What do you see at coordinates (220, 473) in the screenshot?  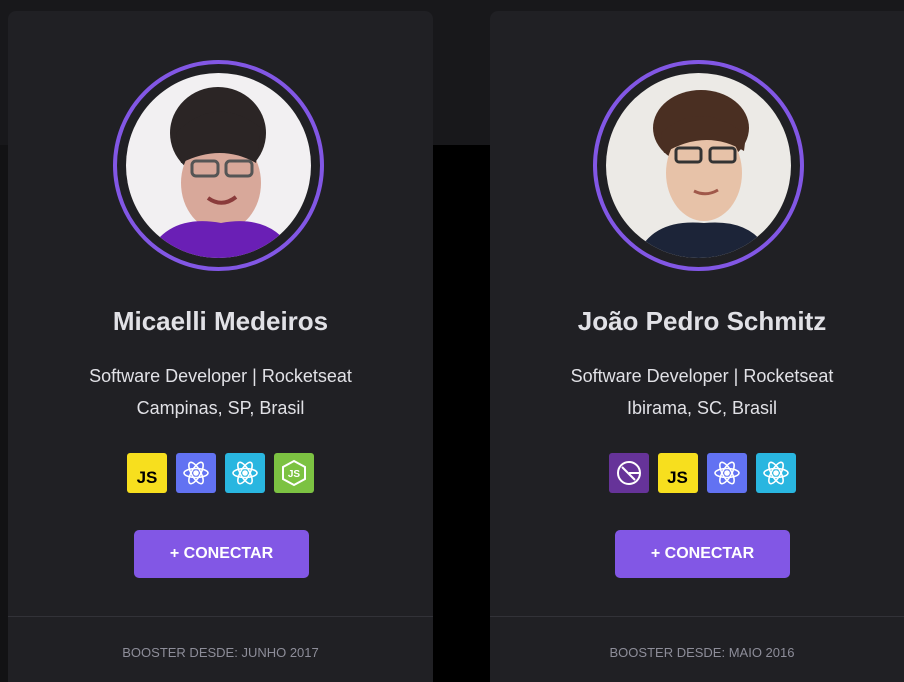 I see `tech-badges: JS JS` at bounding box center [220, 473].